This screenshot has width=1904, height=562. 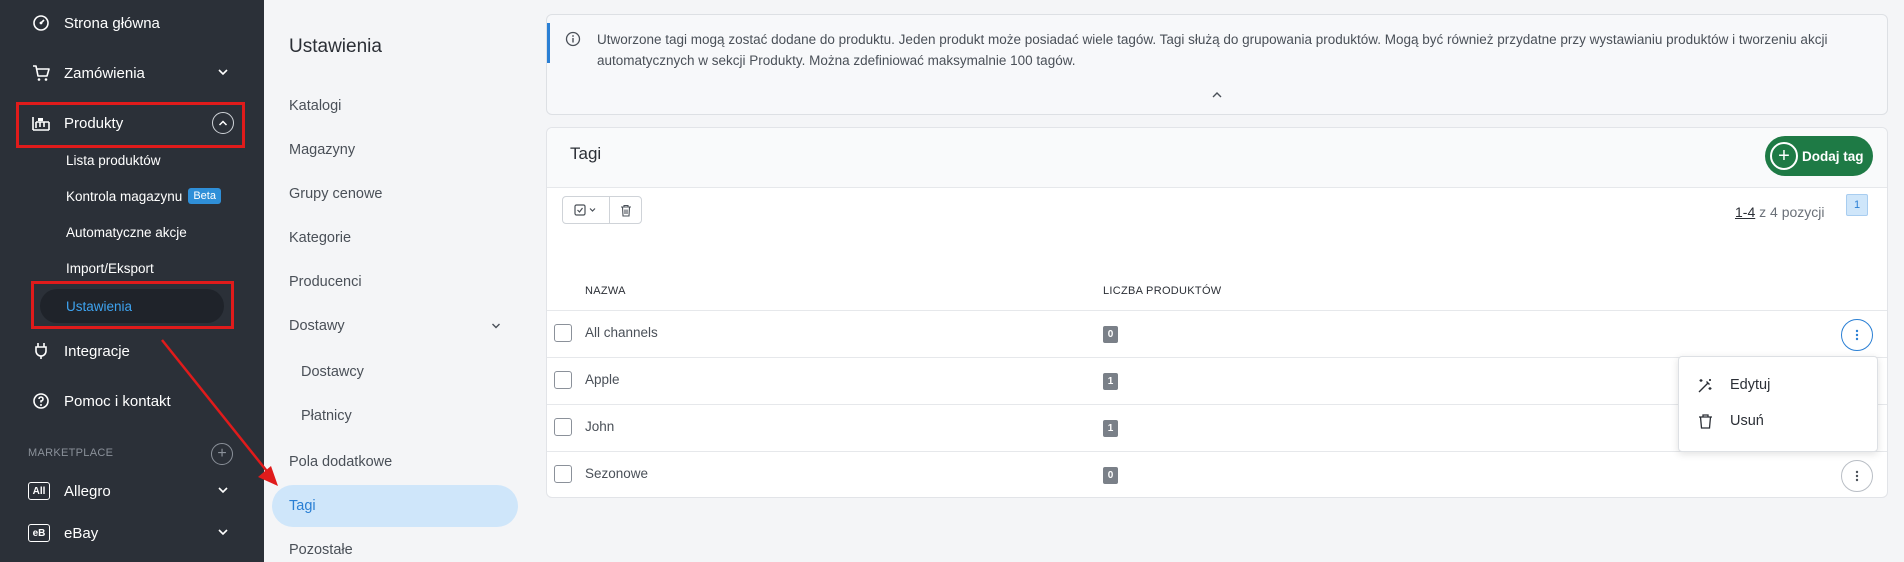 What do you see at coordinates (113, 160) in the screenshot?
I see `nav-product-list: Lista produktów` at bounding box center [113, 160].